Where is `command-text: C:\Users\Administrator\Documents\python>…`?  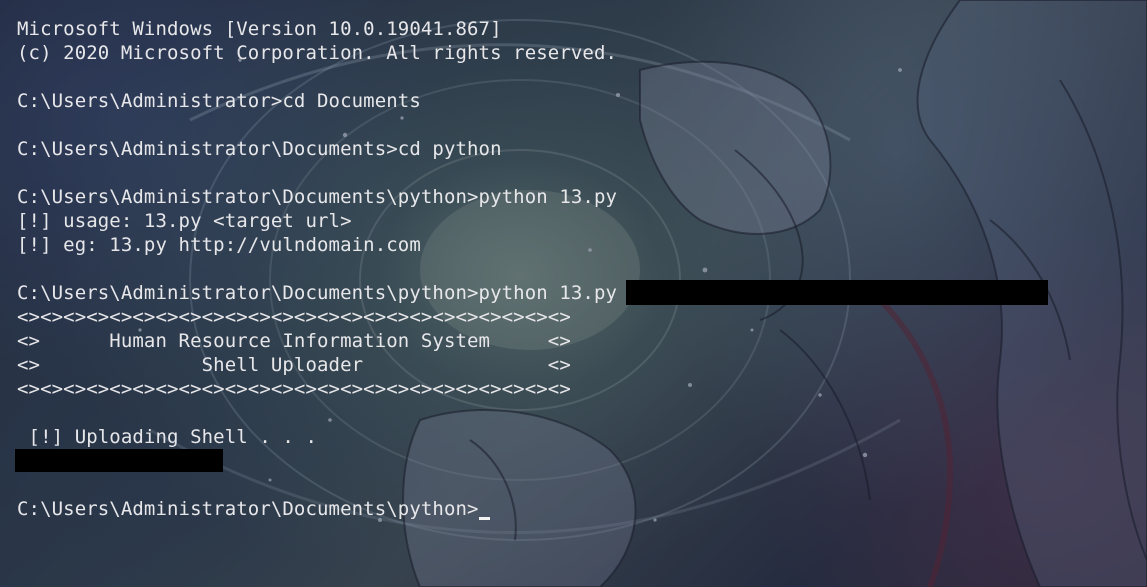
command-text: C:\Users\Administrator\Documents\python>… is located at coordinates (317, 293).